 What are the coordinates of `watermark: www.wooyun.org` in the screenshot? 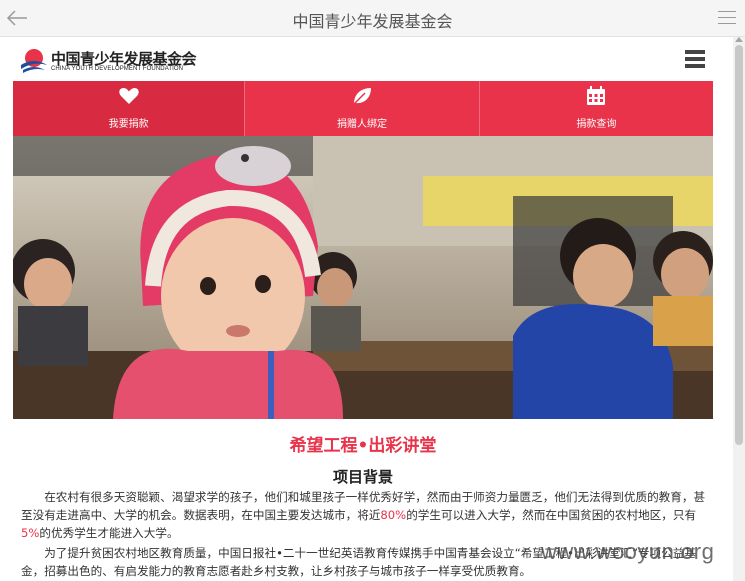 It's located at (628, 551).